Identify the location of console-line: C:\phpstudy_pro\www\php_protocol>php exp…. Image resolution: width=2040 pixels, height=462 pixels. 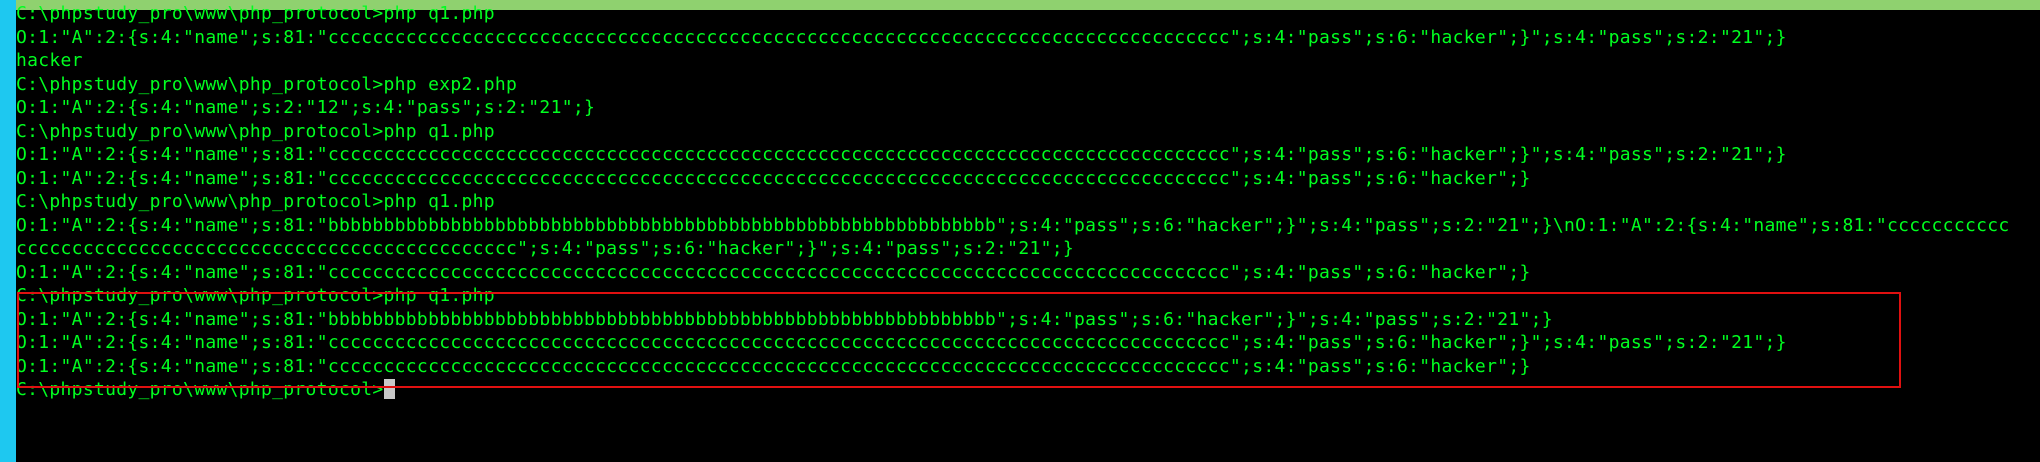
(267, 84).